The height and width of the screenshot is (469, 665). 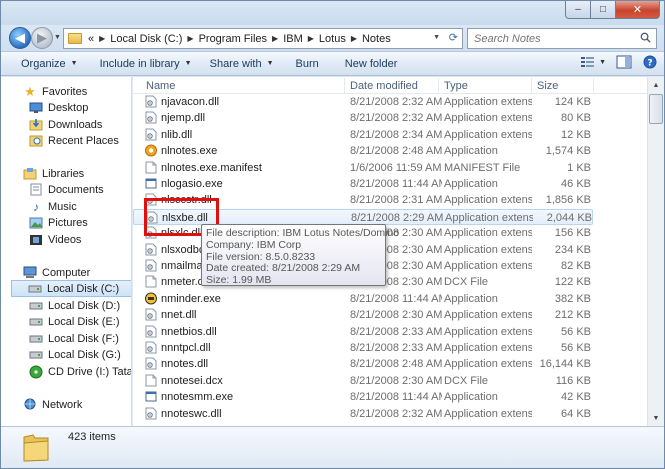 I want to click on file-date-modified: 8/21/2008 2:32 AM, so click(x=396, y=413).